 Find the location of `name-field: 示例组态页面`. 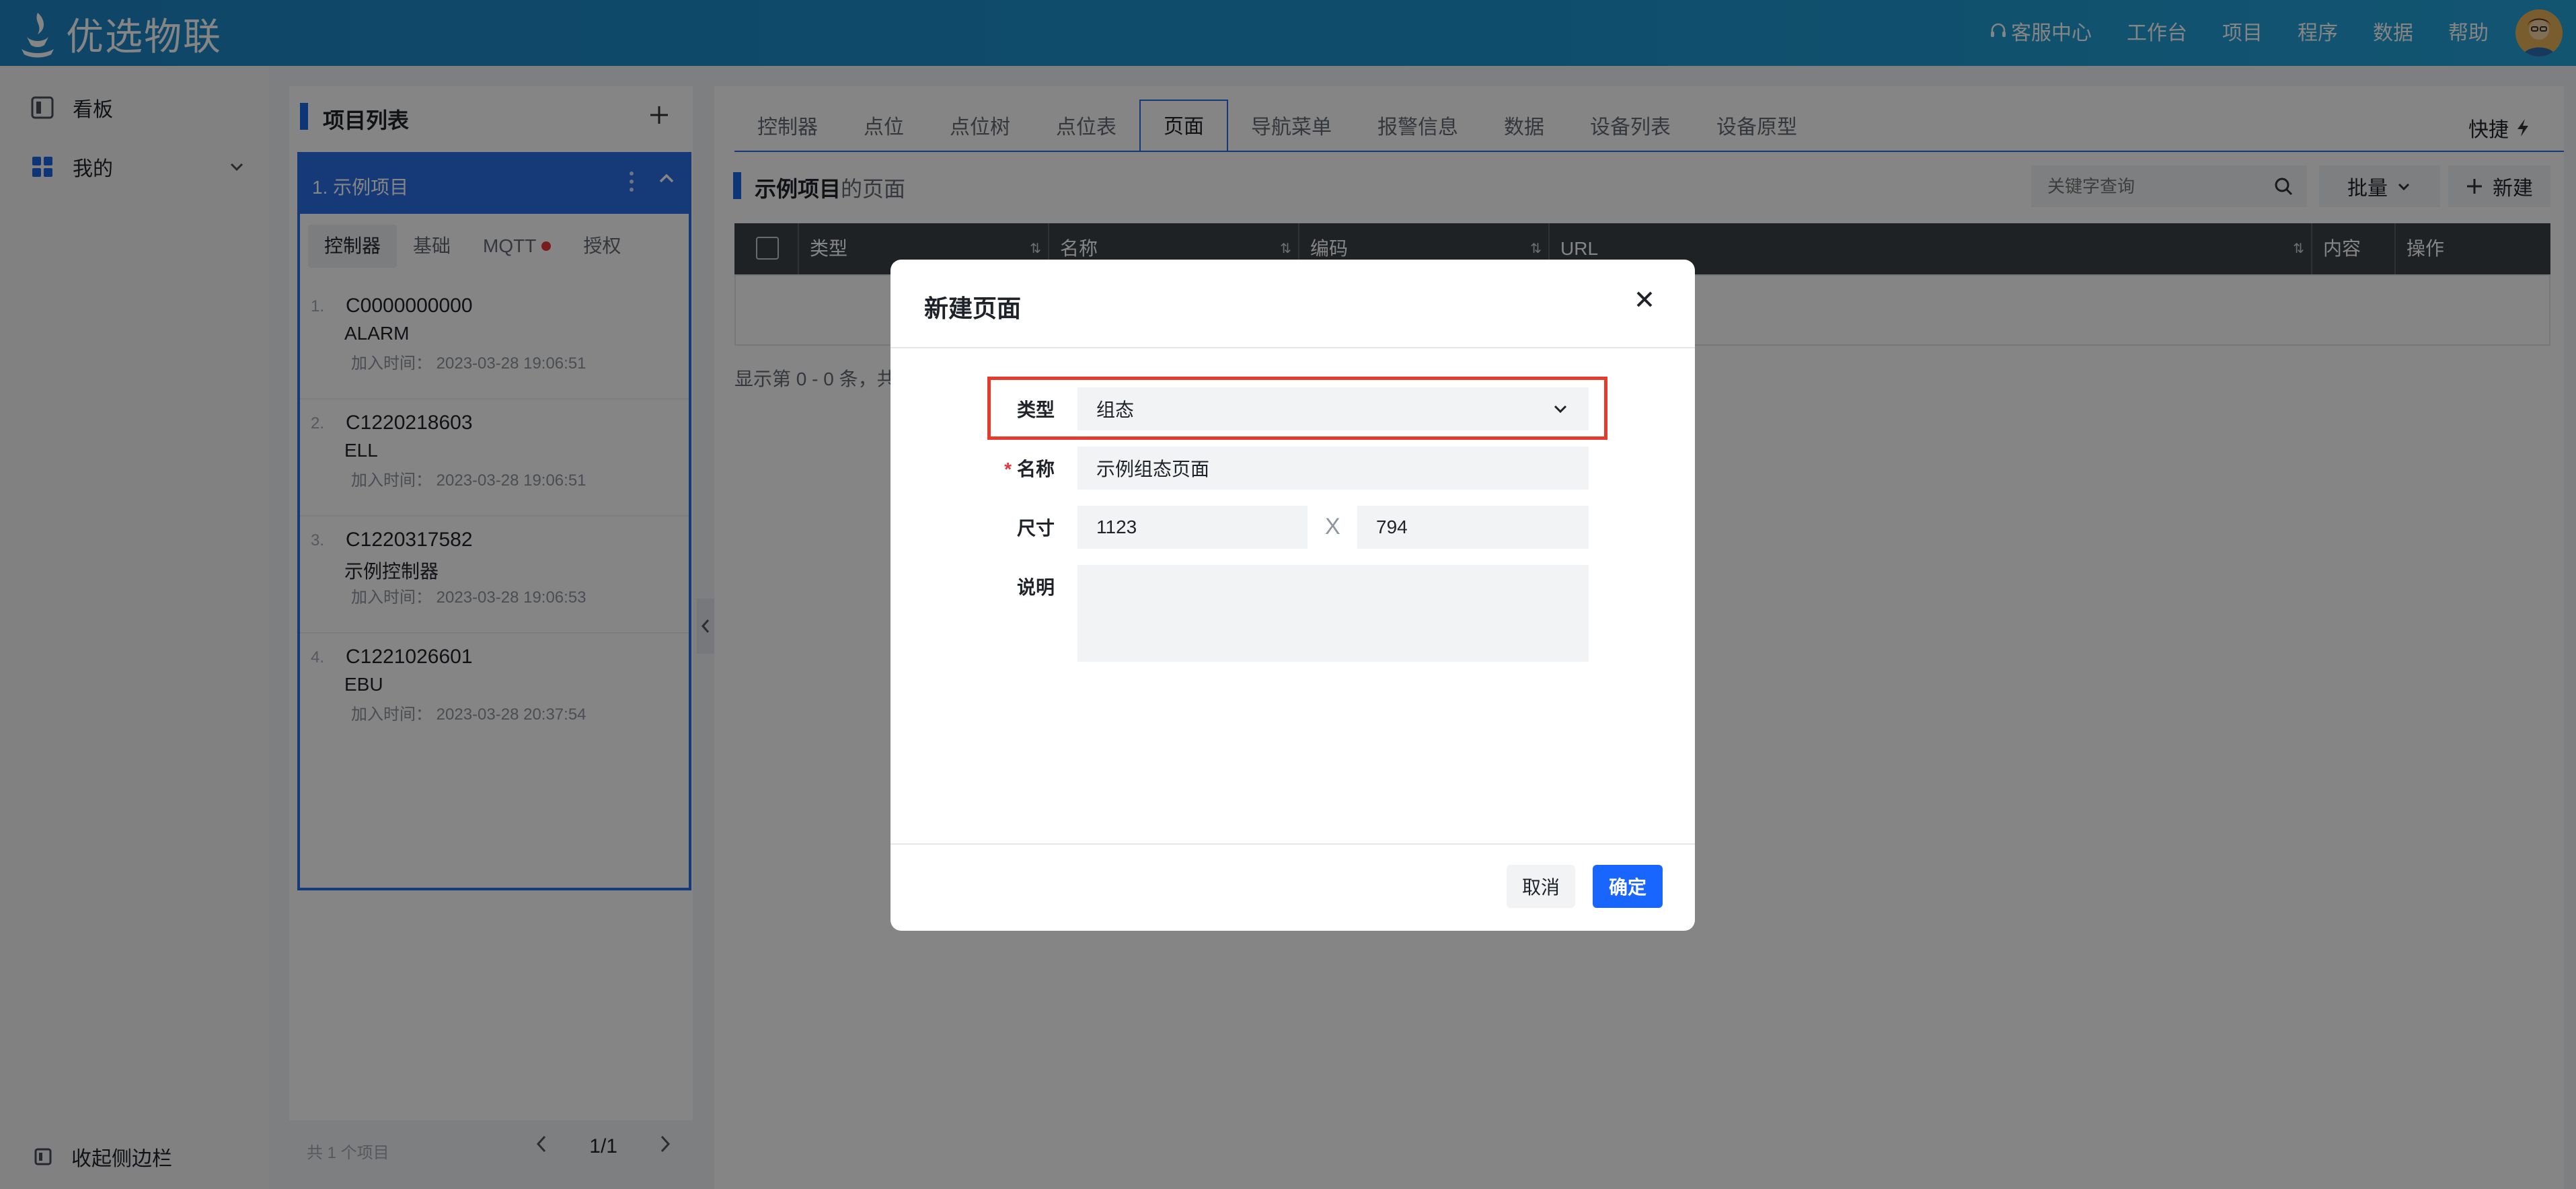

name-field: 示例组态页面 is located at coordinates (1333, 469).